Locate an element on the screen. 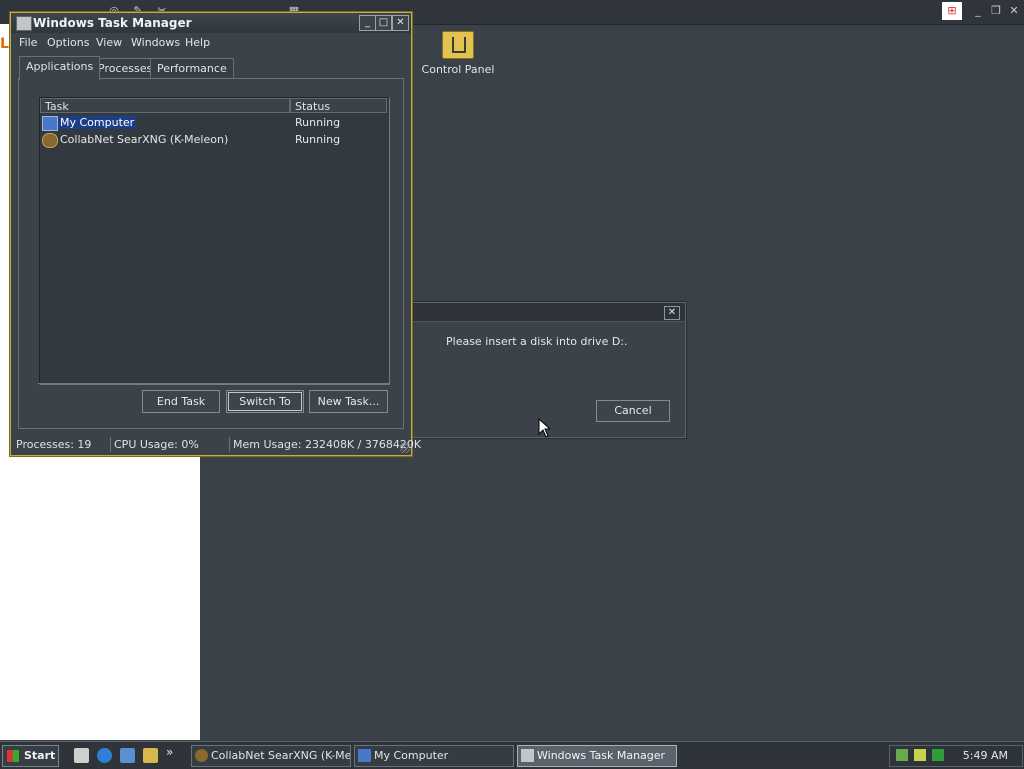  status-processes: Processes: 19 is located at coordinates (62, 444).